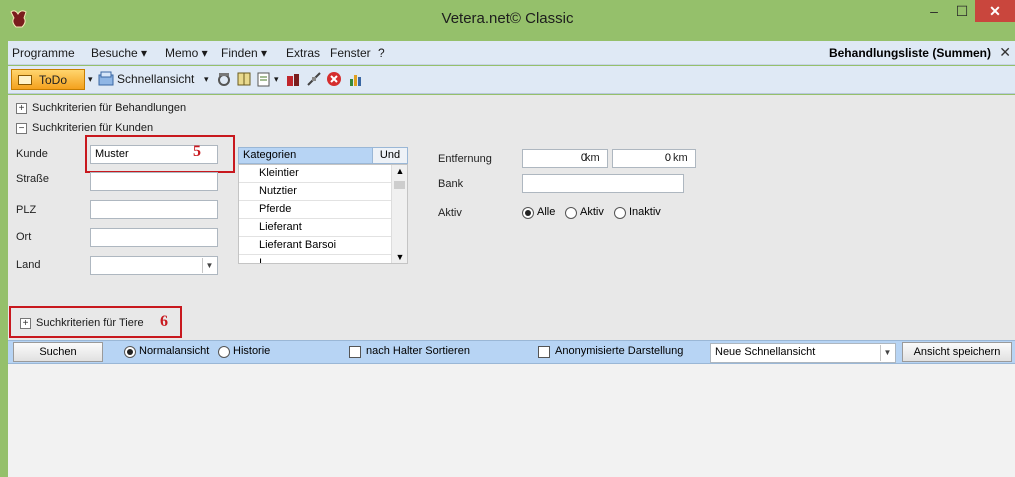 The width and height of the screenshot is (1015, 477). I want to click on menu-extras: Extras, so click(303, 53).